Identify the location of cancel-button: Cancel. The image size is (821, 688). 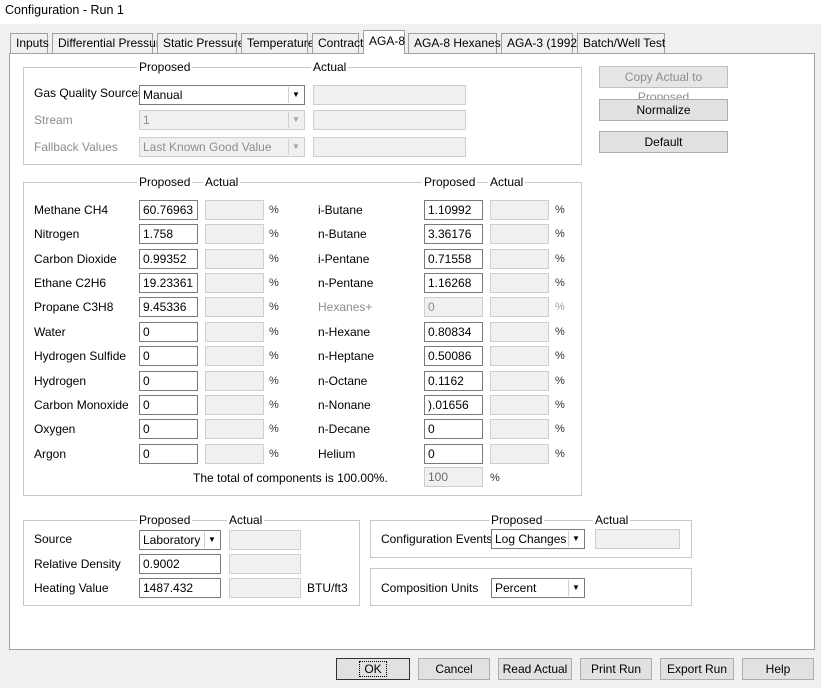
(454, 669).